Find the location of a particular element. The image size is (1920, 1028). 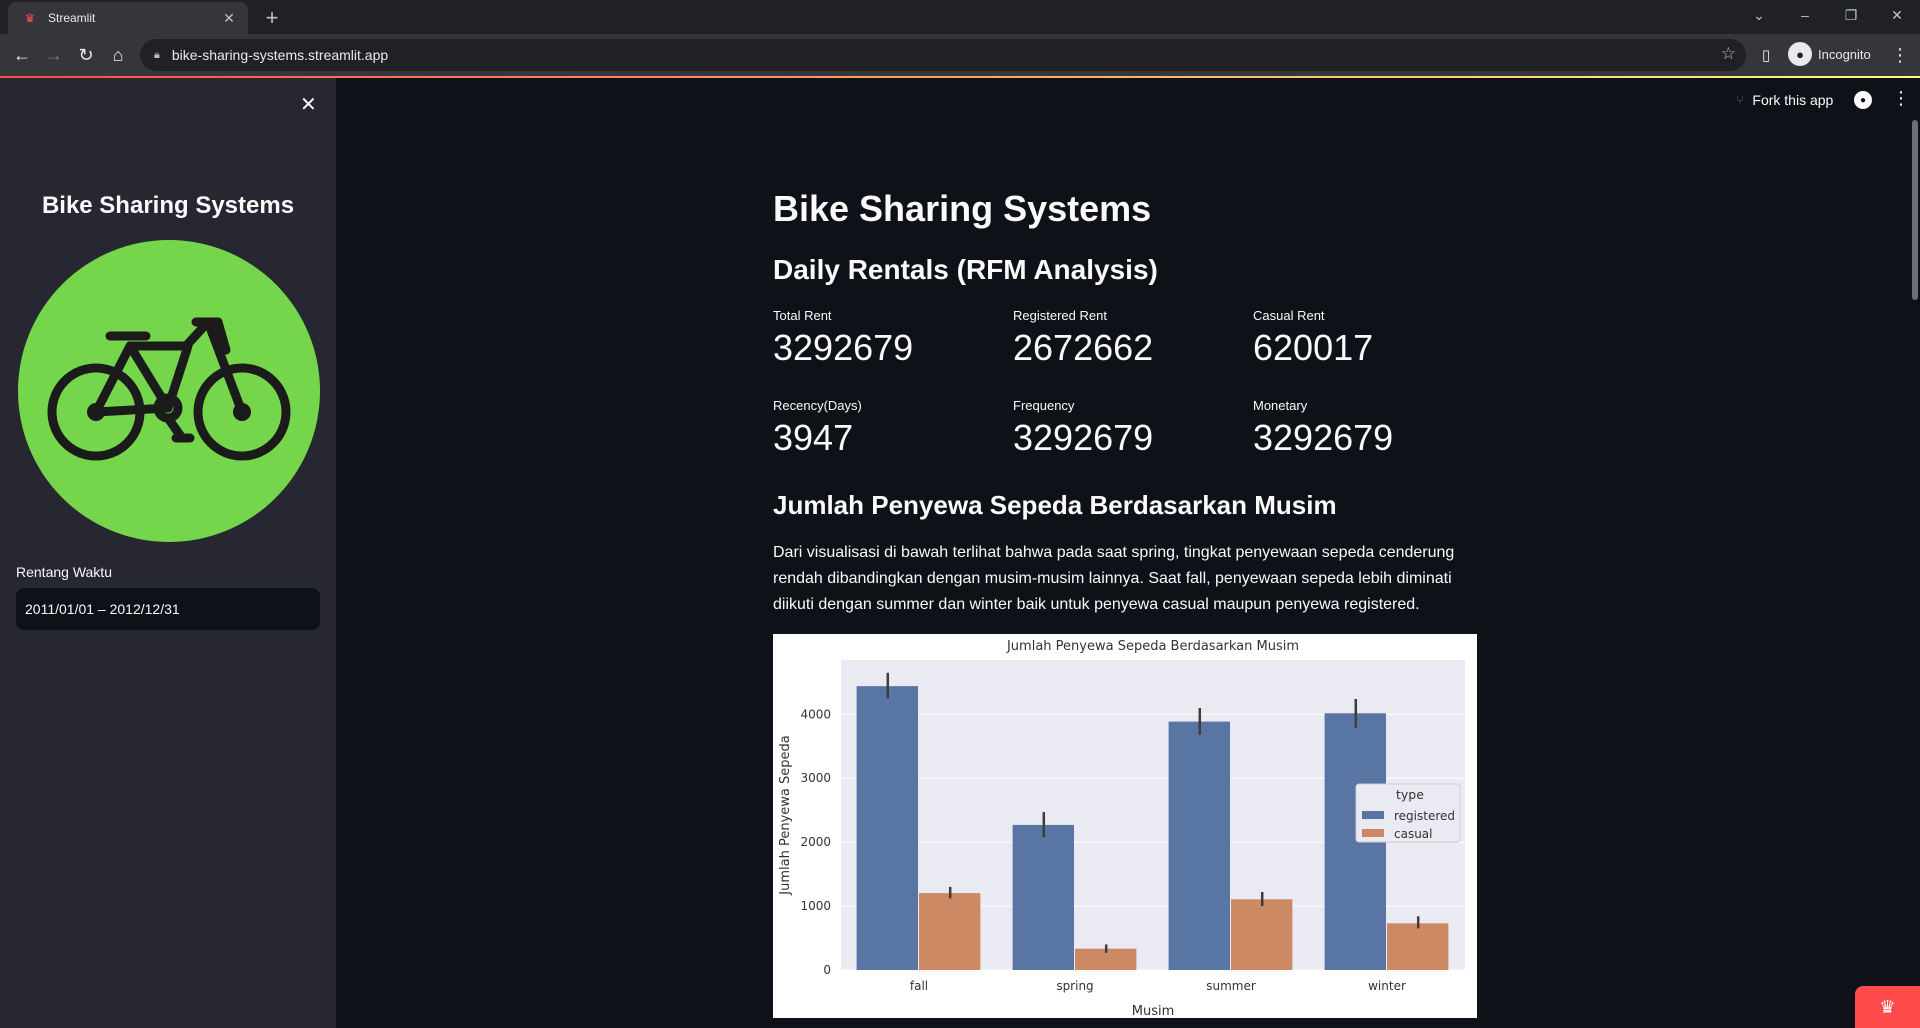

metric-value: 2672662 is located at coordinates (1083, 347).